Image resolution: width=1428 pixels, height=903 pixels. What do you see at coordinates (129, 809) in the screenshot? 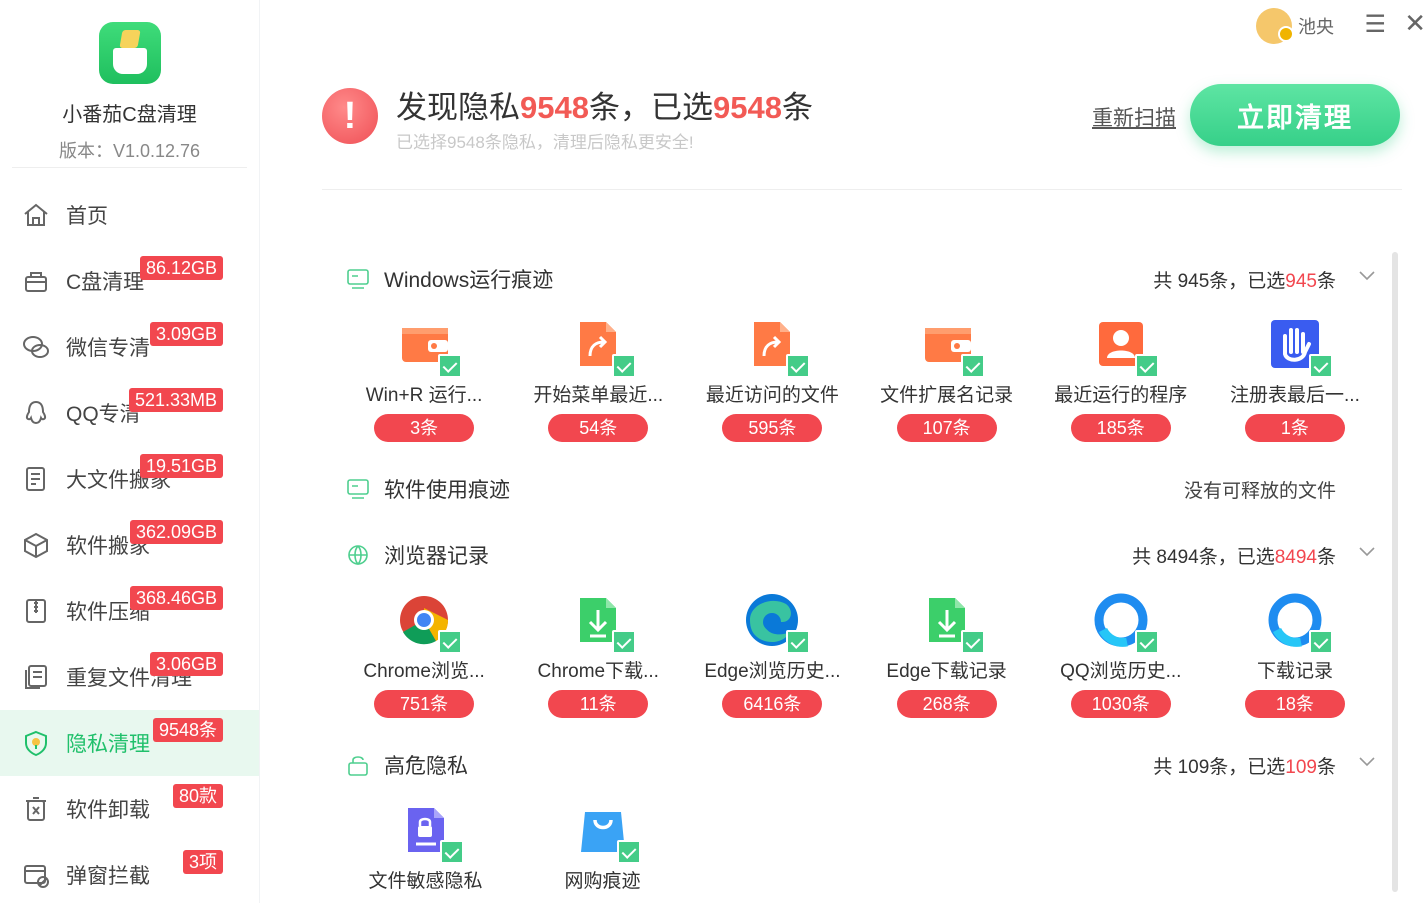
I see `sidebar-item-uninstall: 软件卸载 80款` at bounding box center [129, 809].